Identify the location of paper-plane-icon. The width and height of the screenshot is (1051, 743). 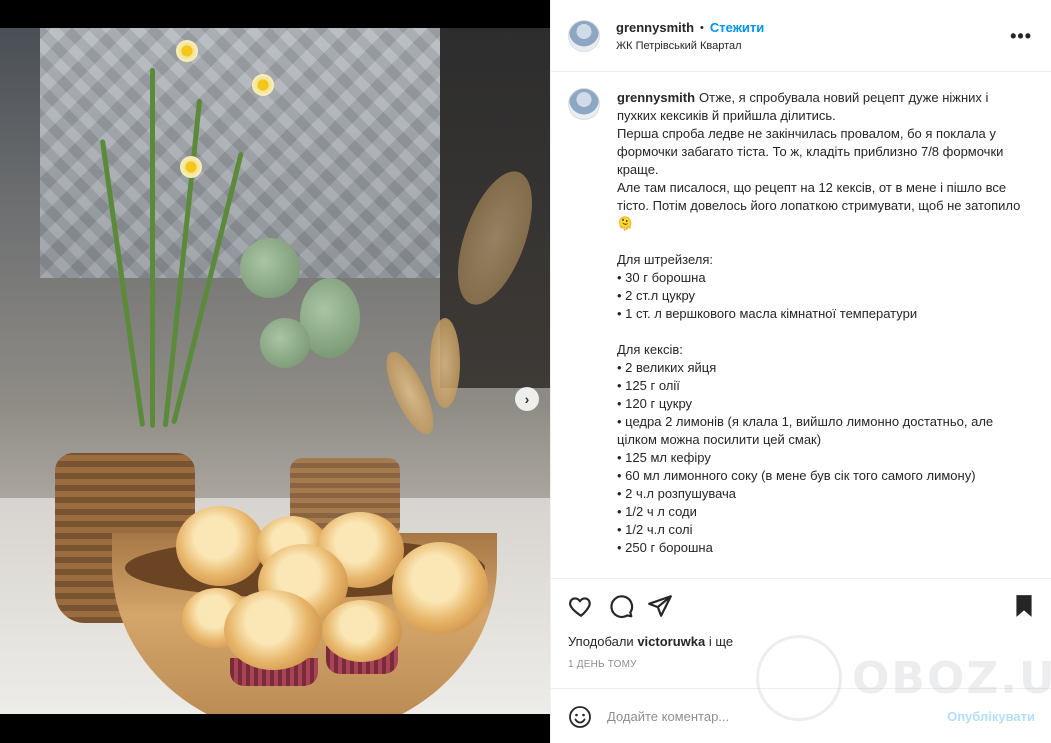
(660, 606).